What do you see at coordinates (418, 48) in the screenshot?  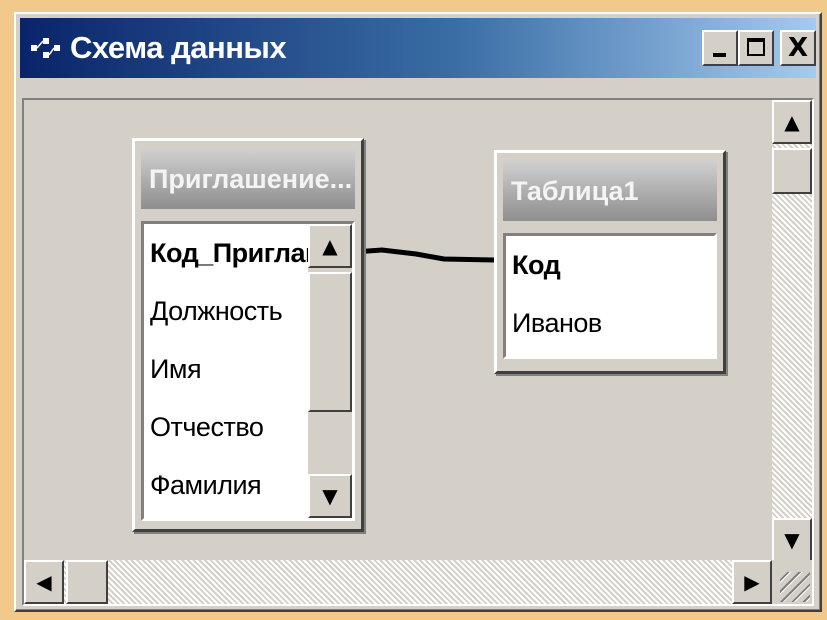 I see `title-bar: Схема данных X` at bounding box center [418, 48].